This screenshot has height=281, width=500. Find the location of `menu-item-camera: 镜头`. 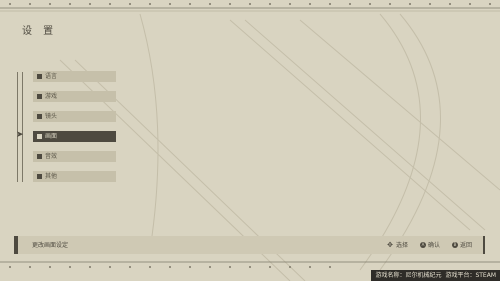

menu-item-camera: 镜头 is located at coordinates (74, 116).